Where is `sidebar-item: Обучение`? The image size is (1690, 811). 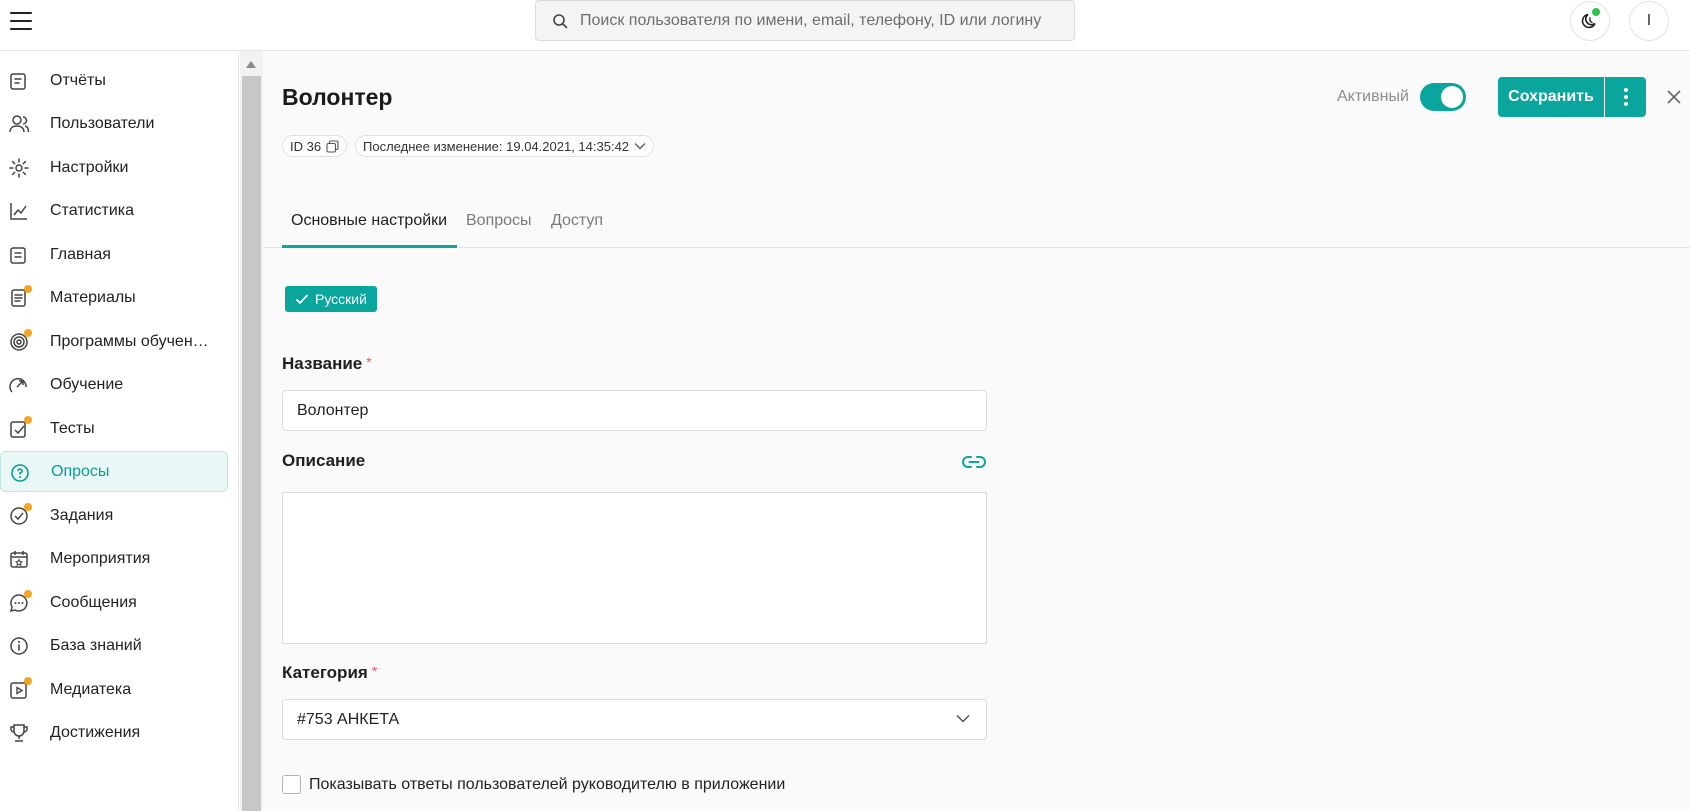 sidebar-item: Обучение is located at coordinates (114, 384).